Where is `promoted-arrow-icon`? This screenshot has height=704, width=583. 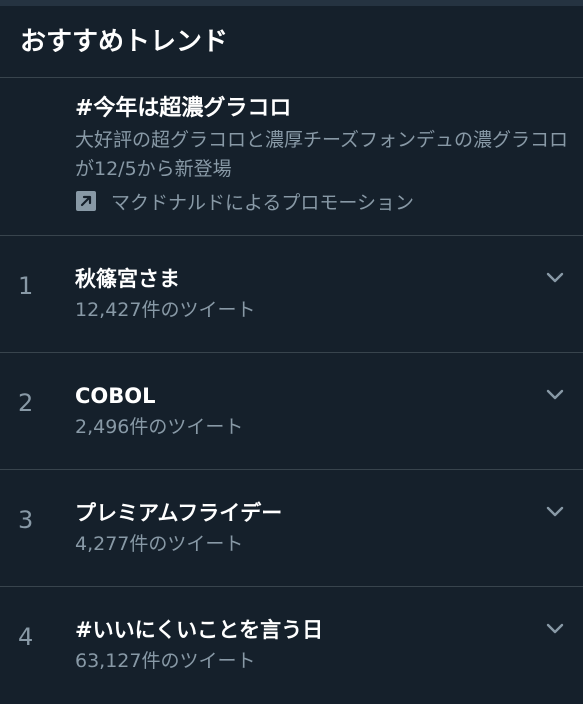 promoted-arrow-icon is located at coordinates (86, 201).